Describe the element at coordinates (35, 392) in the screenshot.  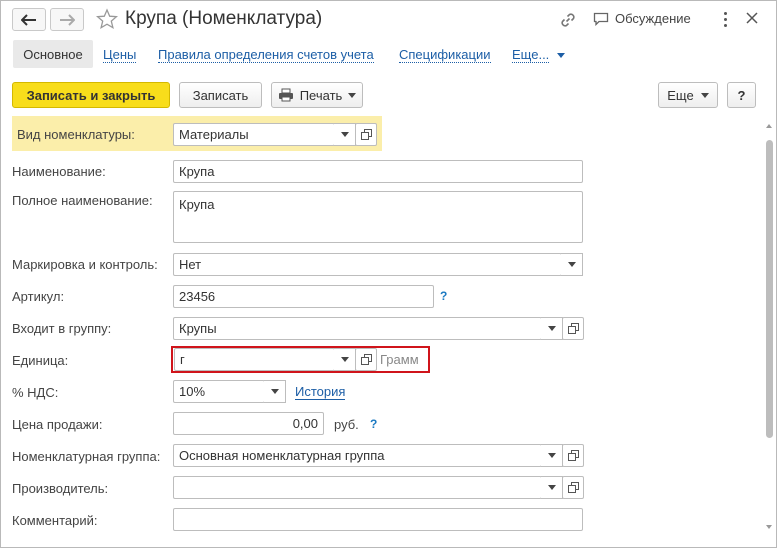
I see `vat-label: % НДС:` at that location.